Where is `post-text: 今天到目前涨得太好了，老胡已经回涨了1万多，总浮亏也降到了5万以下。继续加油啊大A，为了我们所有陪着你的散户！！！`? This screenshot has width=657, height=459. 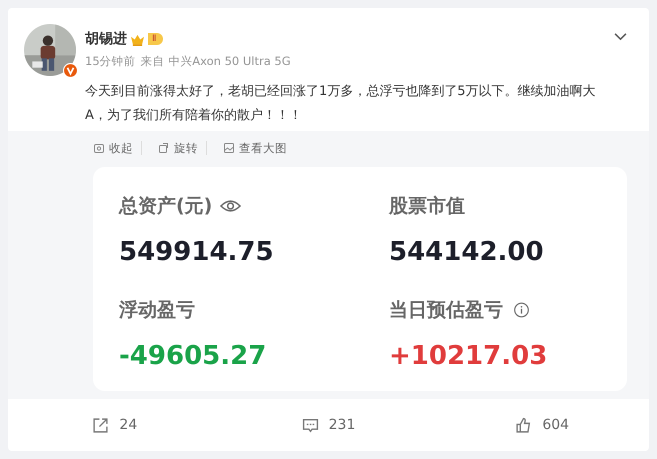
post-text: 今天到目前涨得太好了，老胡已经回涨了1万多，总浮亏也降到了5万以下。继续加油啊大A，为了我们所有陪着你的散户！！！ is located at coordinates (341, 104).